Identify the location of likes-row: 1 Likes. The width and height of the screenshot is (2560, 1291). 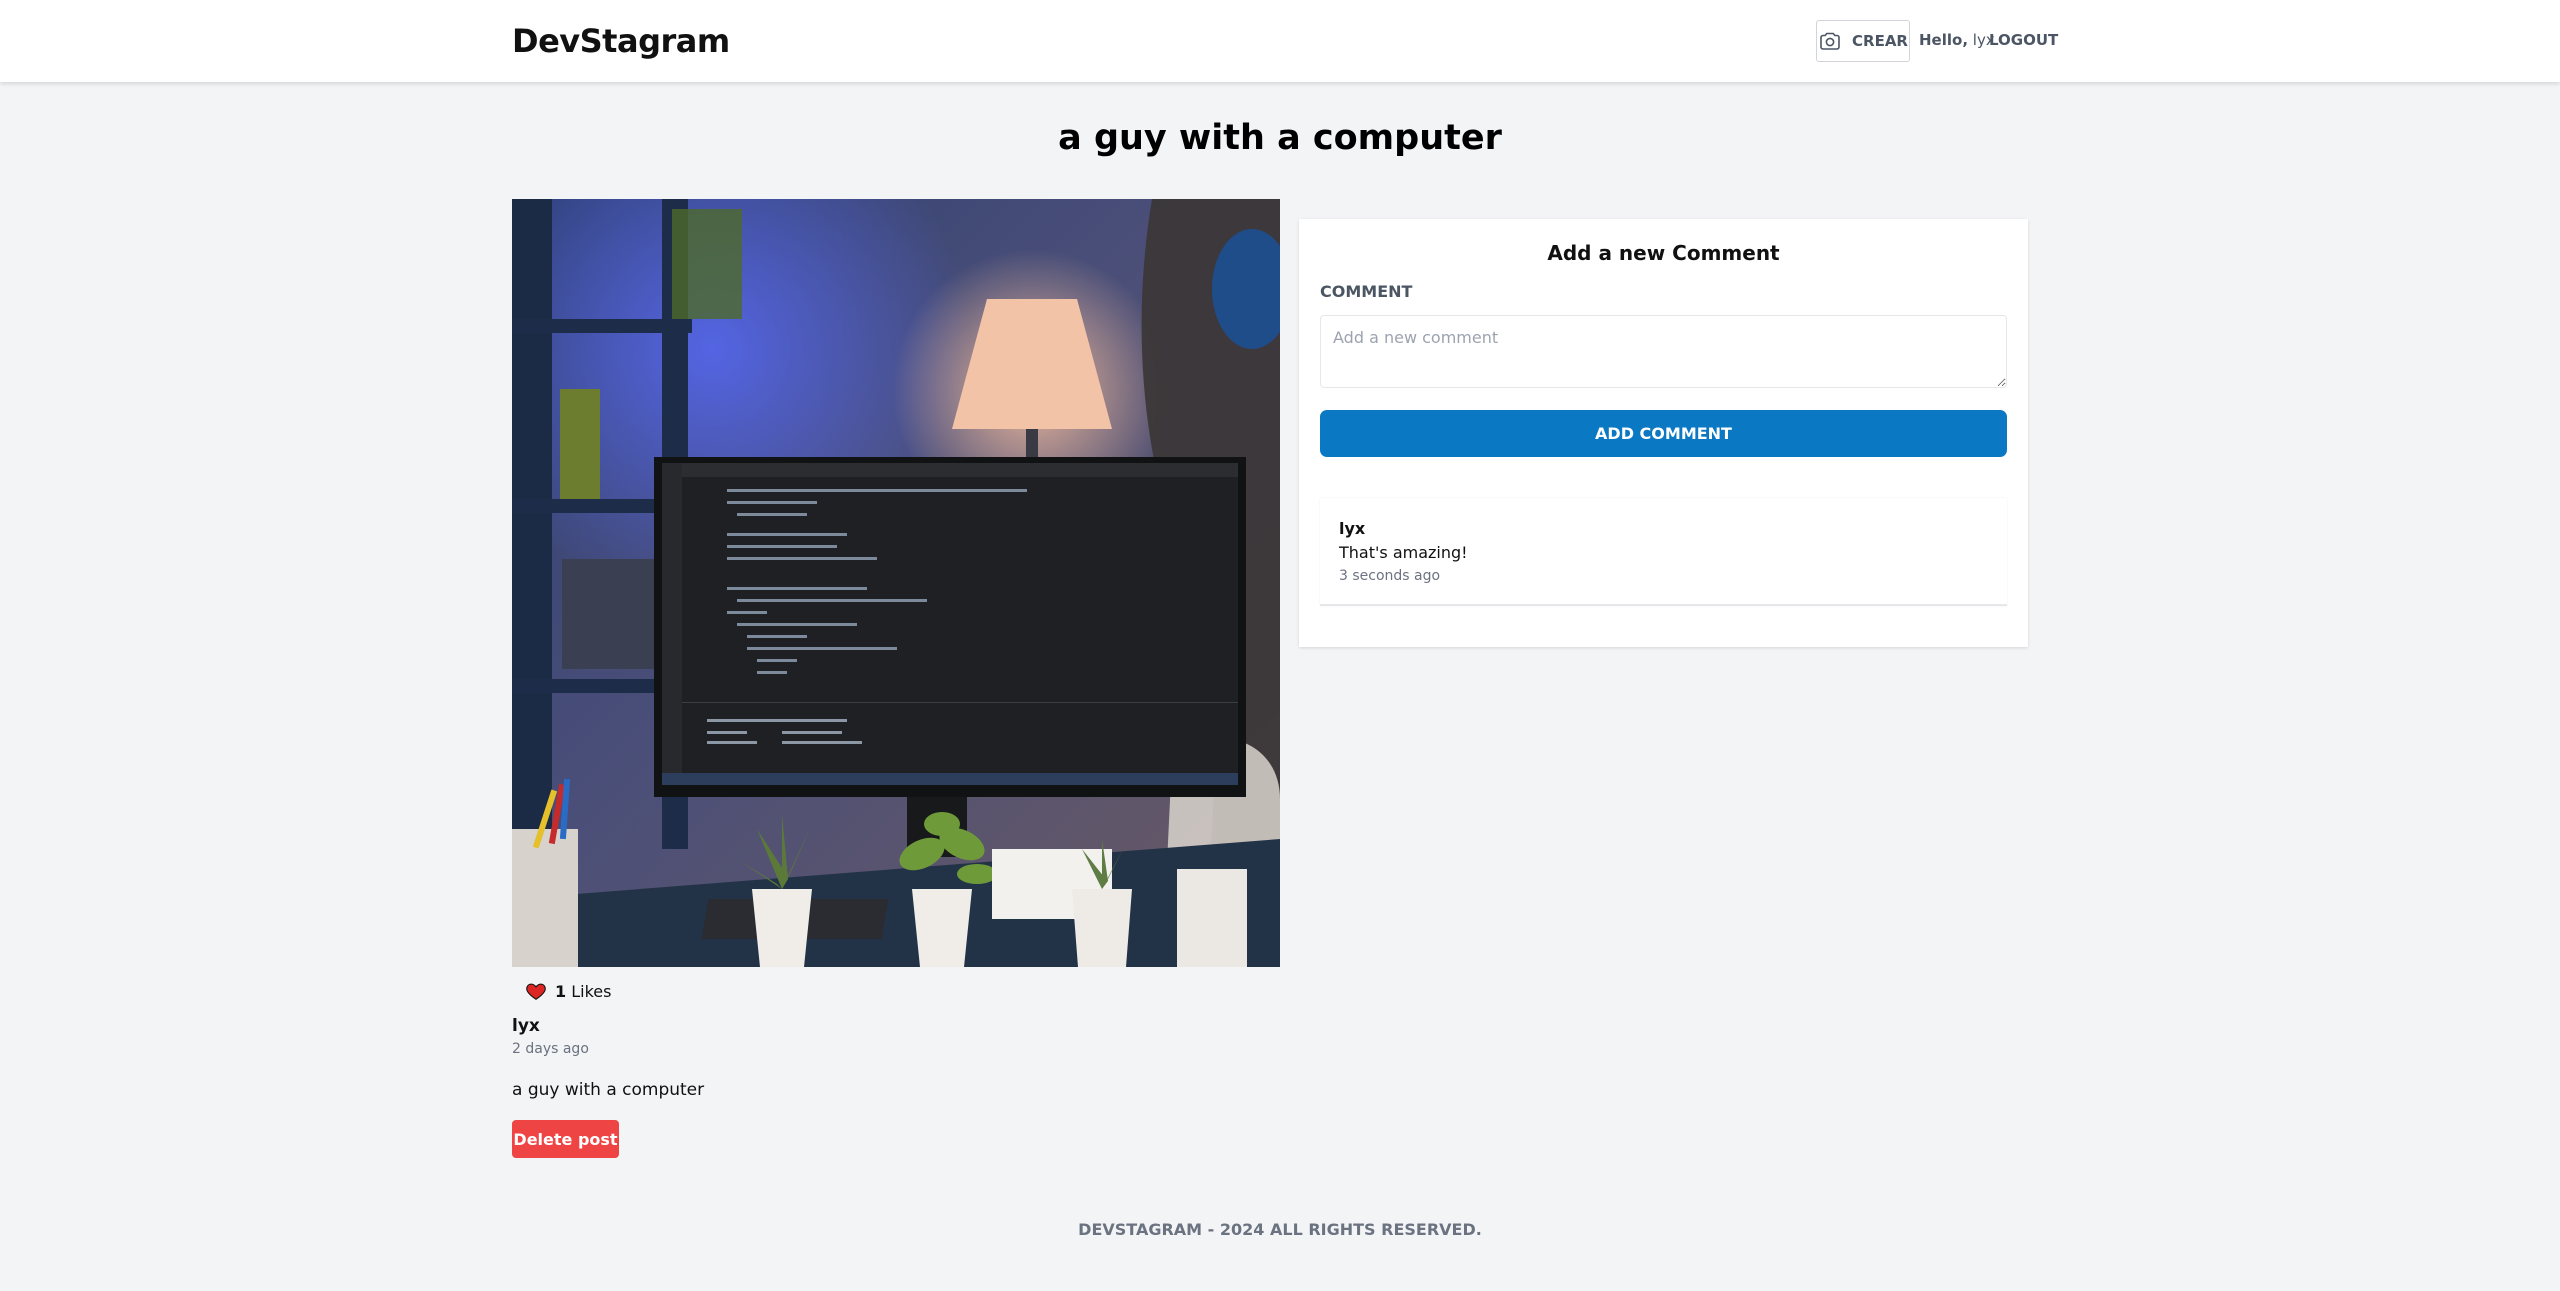
(568, 991).